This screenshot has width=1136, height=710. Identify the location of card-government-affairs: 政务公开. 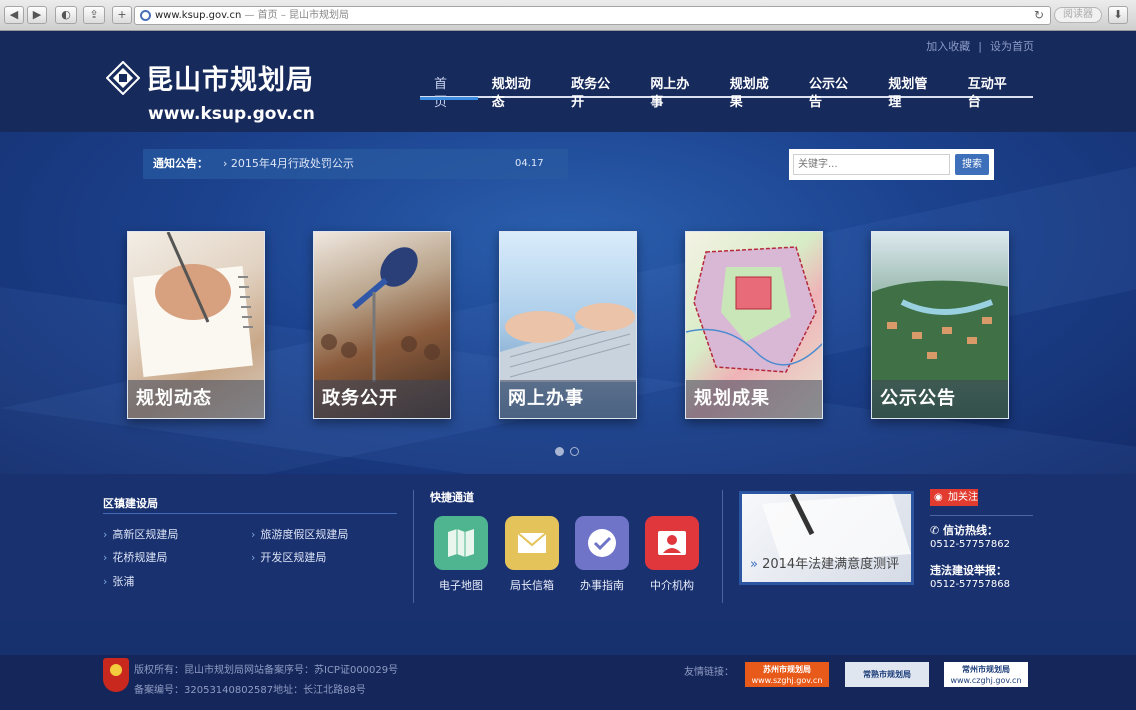
(382, 325).